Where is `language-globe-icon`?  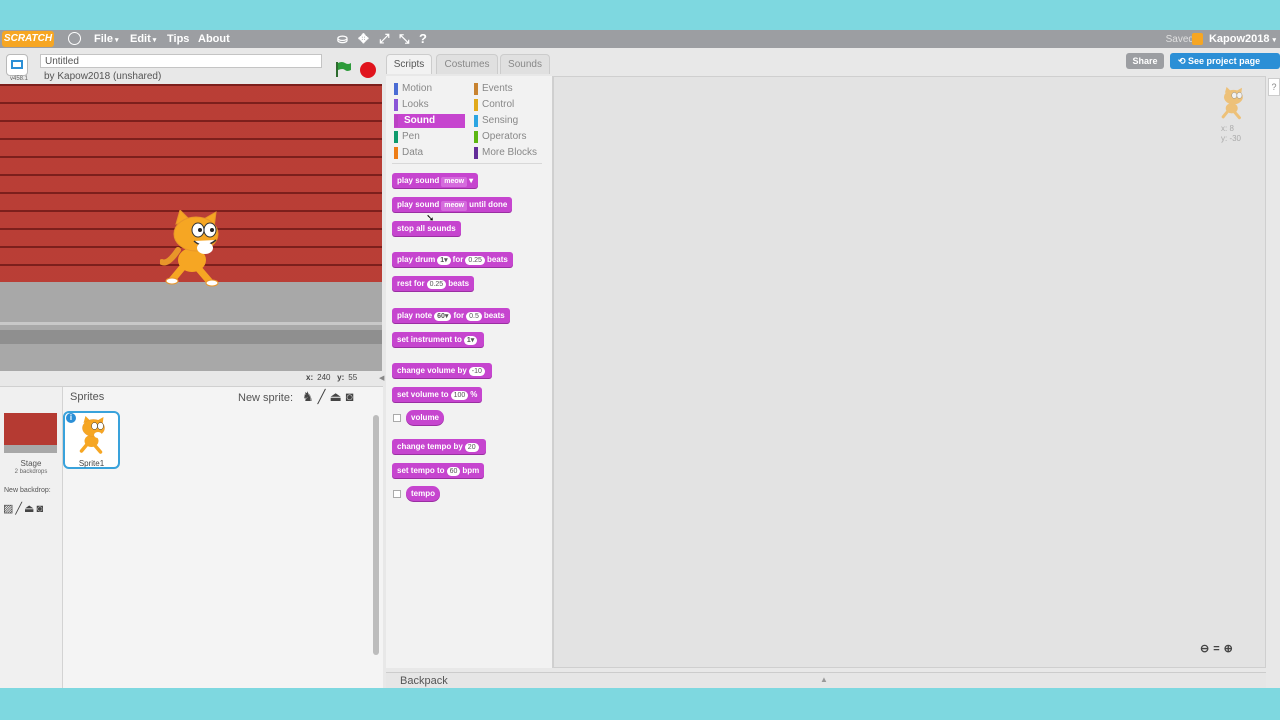
language-globe-icon is located at coordinates (74, 38).